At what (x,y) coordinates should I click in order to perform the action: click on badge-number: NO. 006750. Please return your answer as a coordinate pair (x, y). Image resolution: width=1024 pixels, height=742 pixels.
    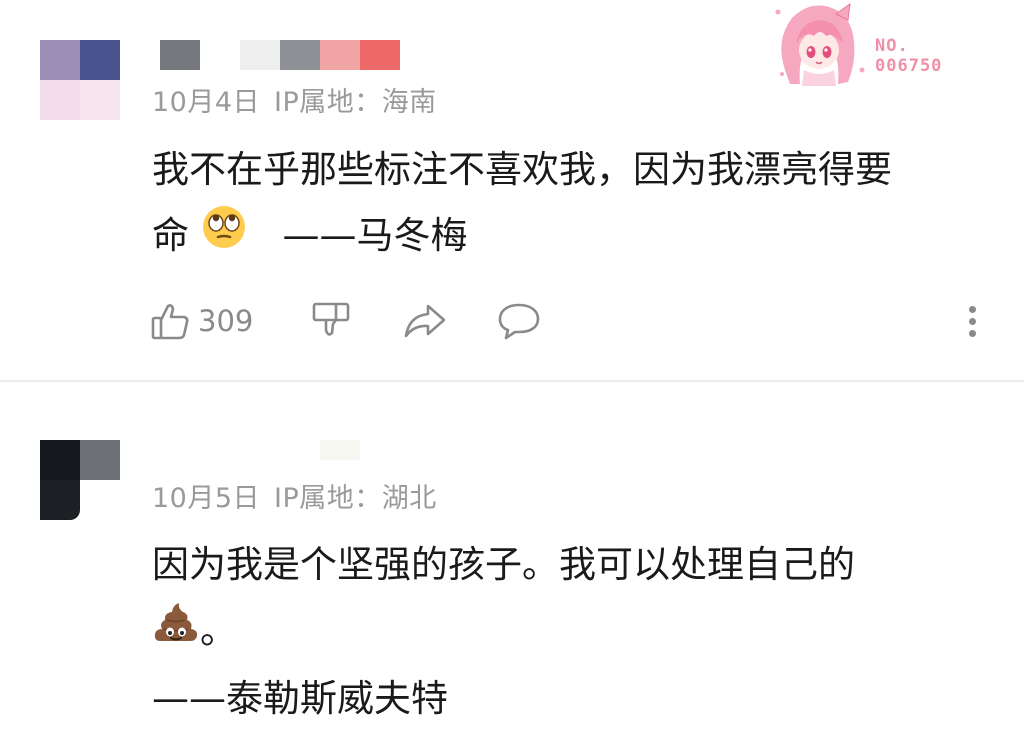
    Looking at the image, I should click on (909, 56).